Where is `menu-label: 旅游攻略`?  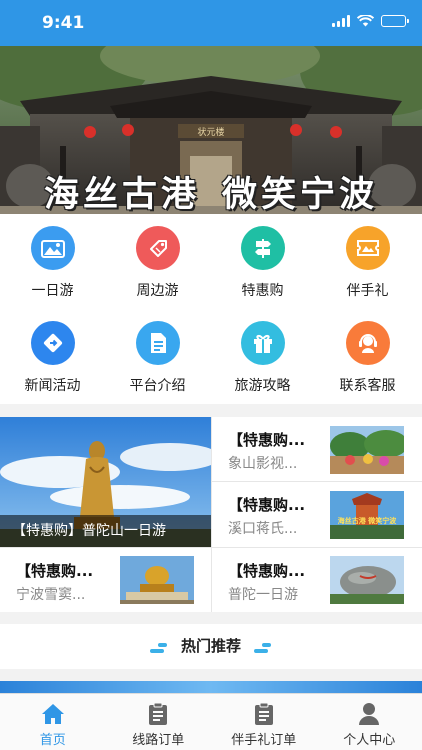
menu-label: 旅游攻略 is located at coordinates (262, 386).